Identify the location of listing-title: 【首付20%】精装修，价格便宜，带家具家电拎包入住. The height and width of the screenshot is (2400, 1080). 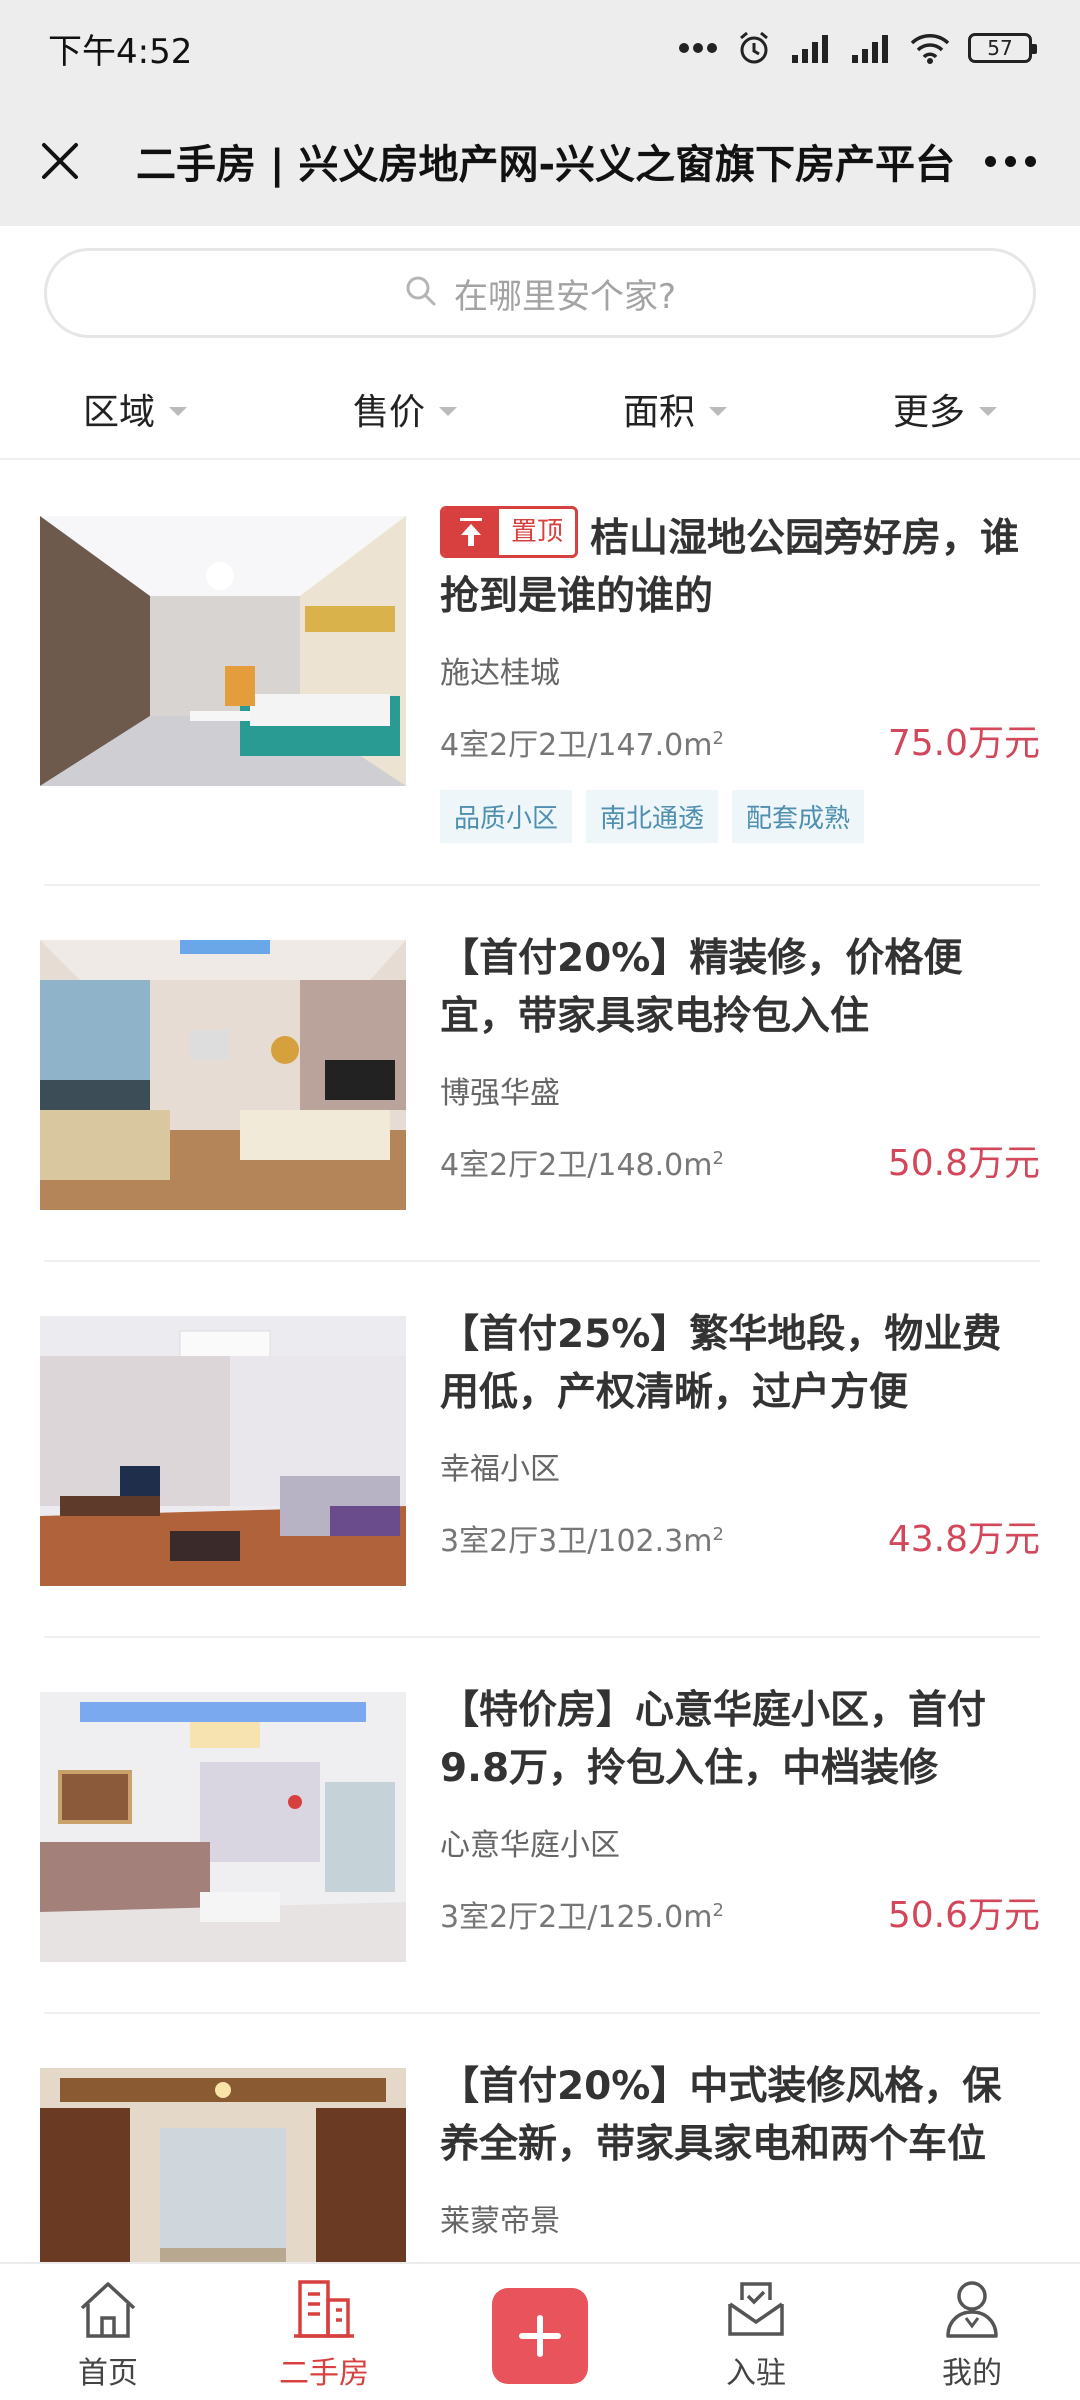
(701, 987).